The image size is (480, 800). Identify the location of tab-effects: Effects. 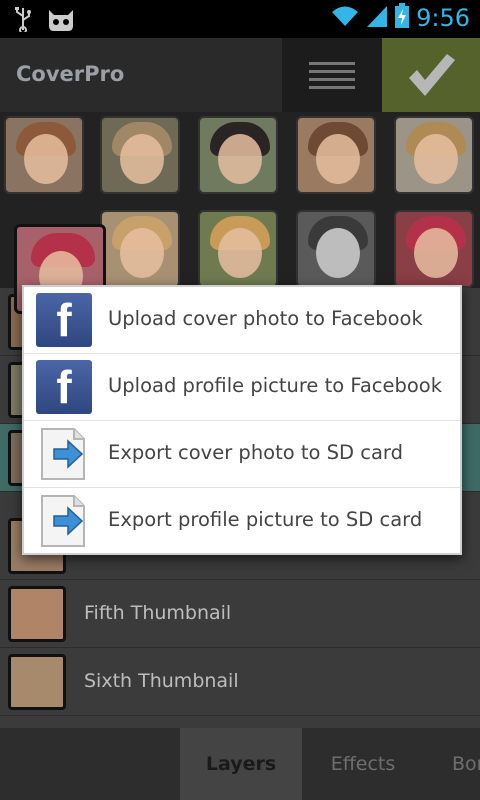
(363, 764).